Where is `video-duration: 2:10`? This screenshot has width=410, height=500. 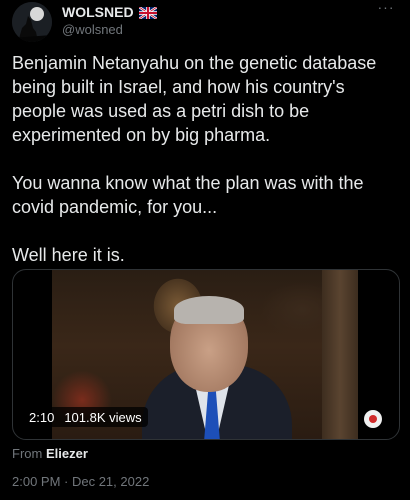 video-duration: 2:10 is located at coordinates (42, 417).